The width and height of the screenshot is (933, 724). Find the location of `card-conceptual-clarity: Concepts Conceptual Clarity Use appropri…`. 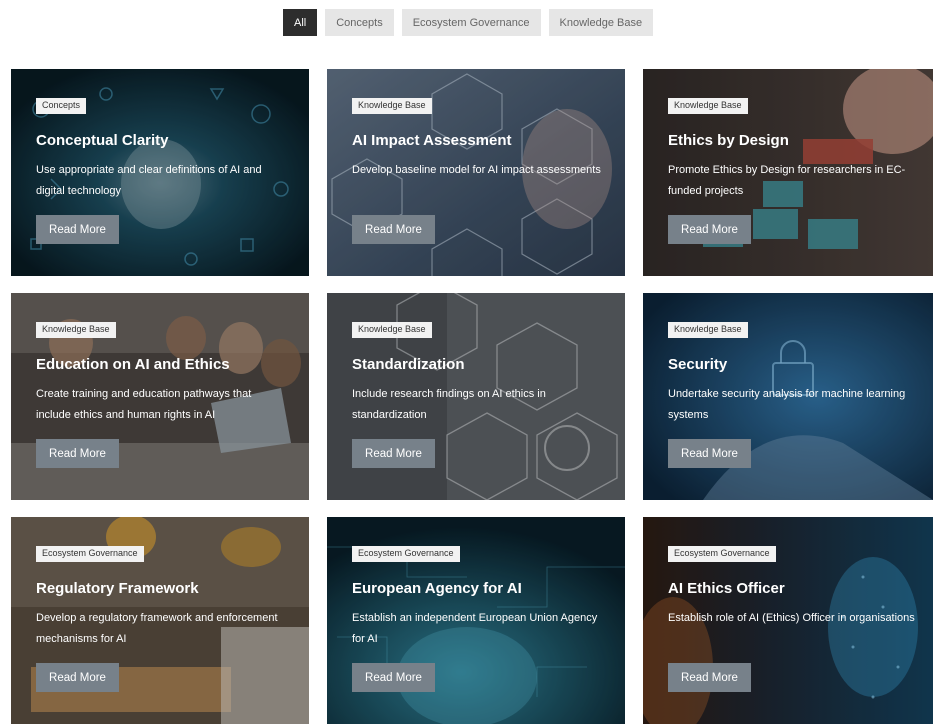

card-conceptual-clarity: Concepts Conceptual Clarity Use appropri… is located at coordinates (160, 172).